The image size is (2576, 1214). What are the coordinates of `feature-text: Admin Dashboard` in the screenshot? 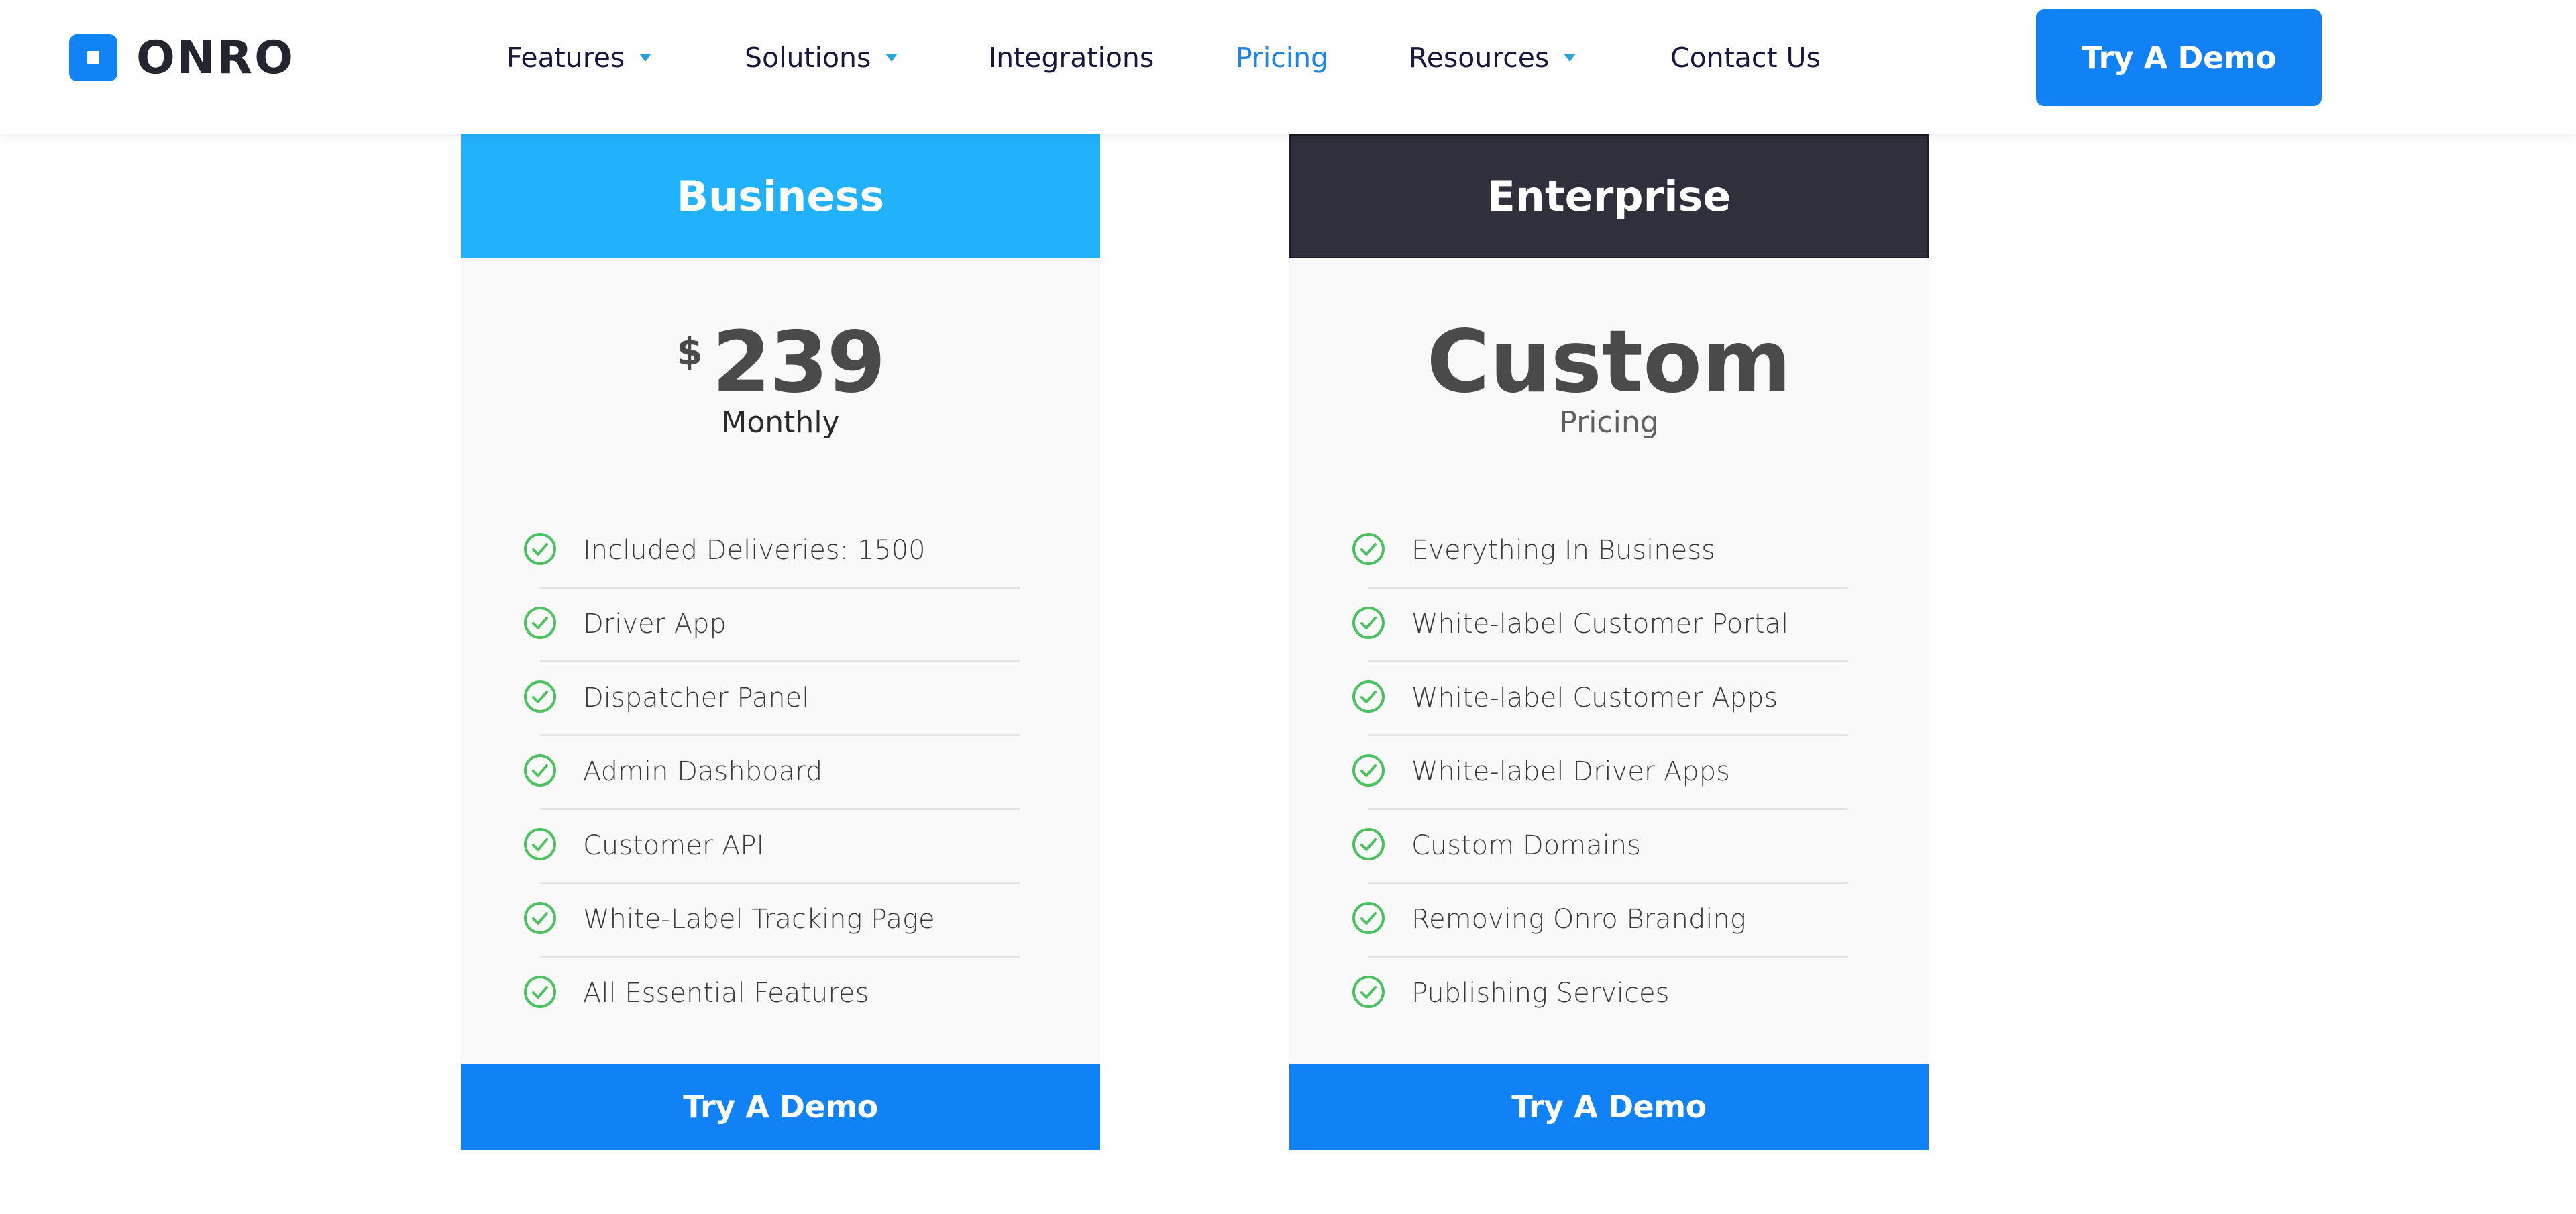 It's located at (703, 771).